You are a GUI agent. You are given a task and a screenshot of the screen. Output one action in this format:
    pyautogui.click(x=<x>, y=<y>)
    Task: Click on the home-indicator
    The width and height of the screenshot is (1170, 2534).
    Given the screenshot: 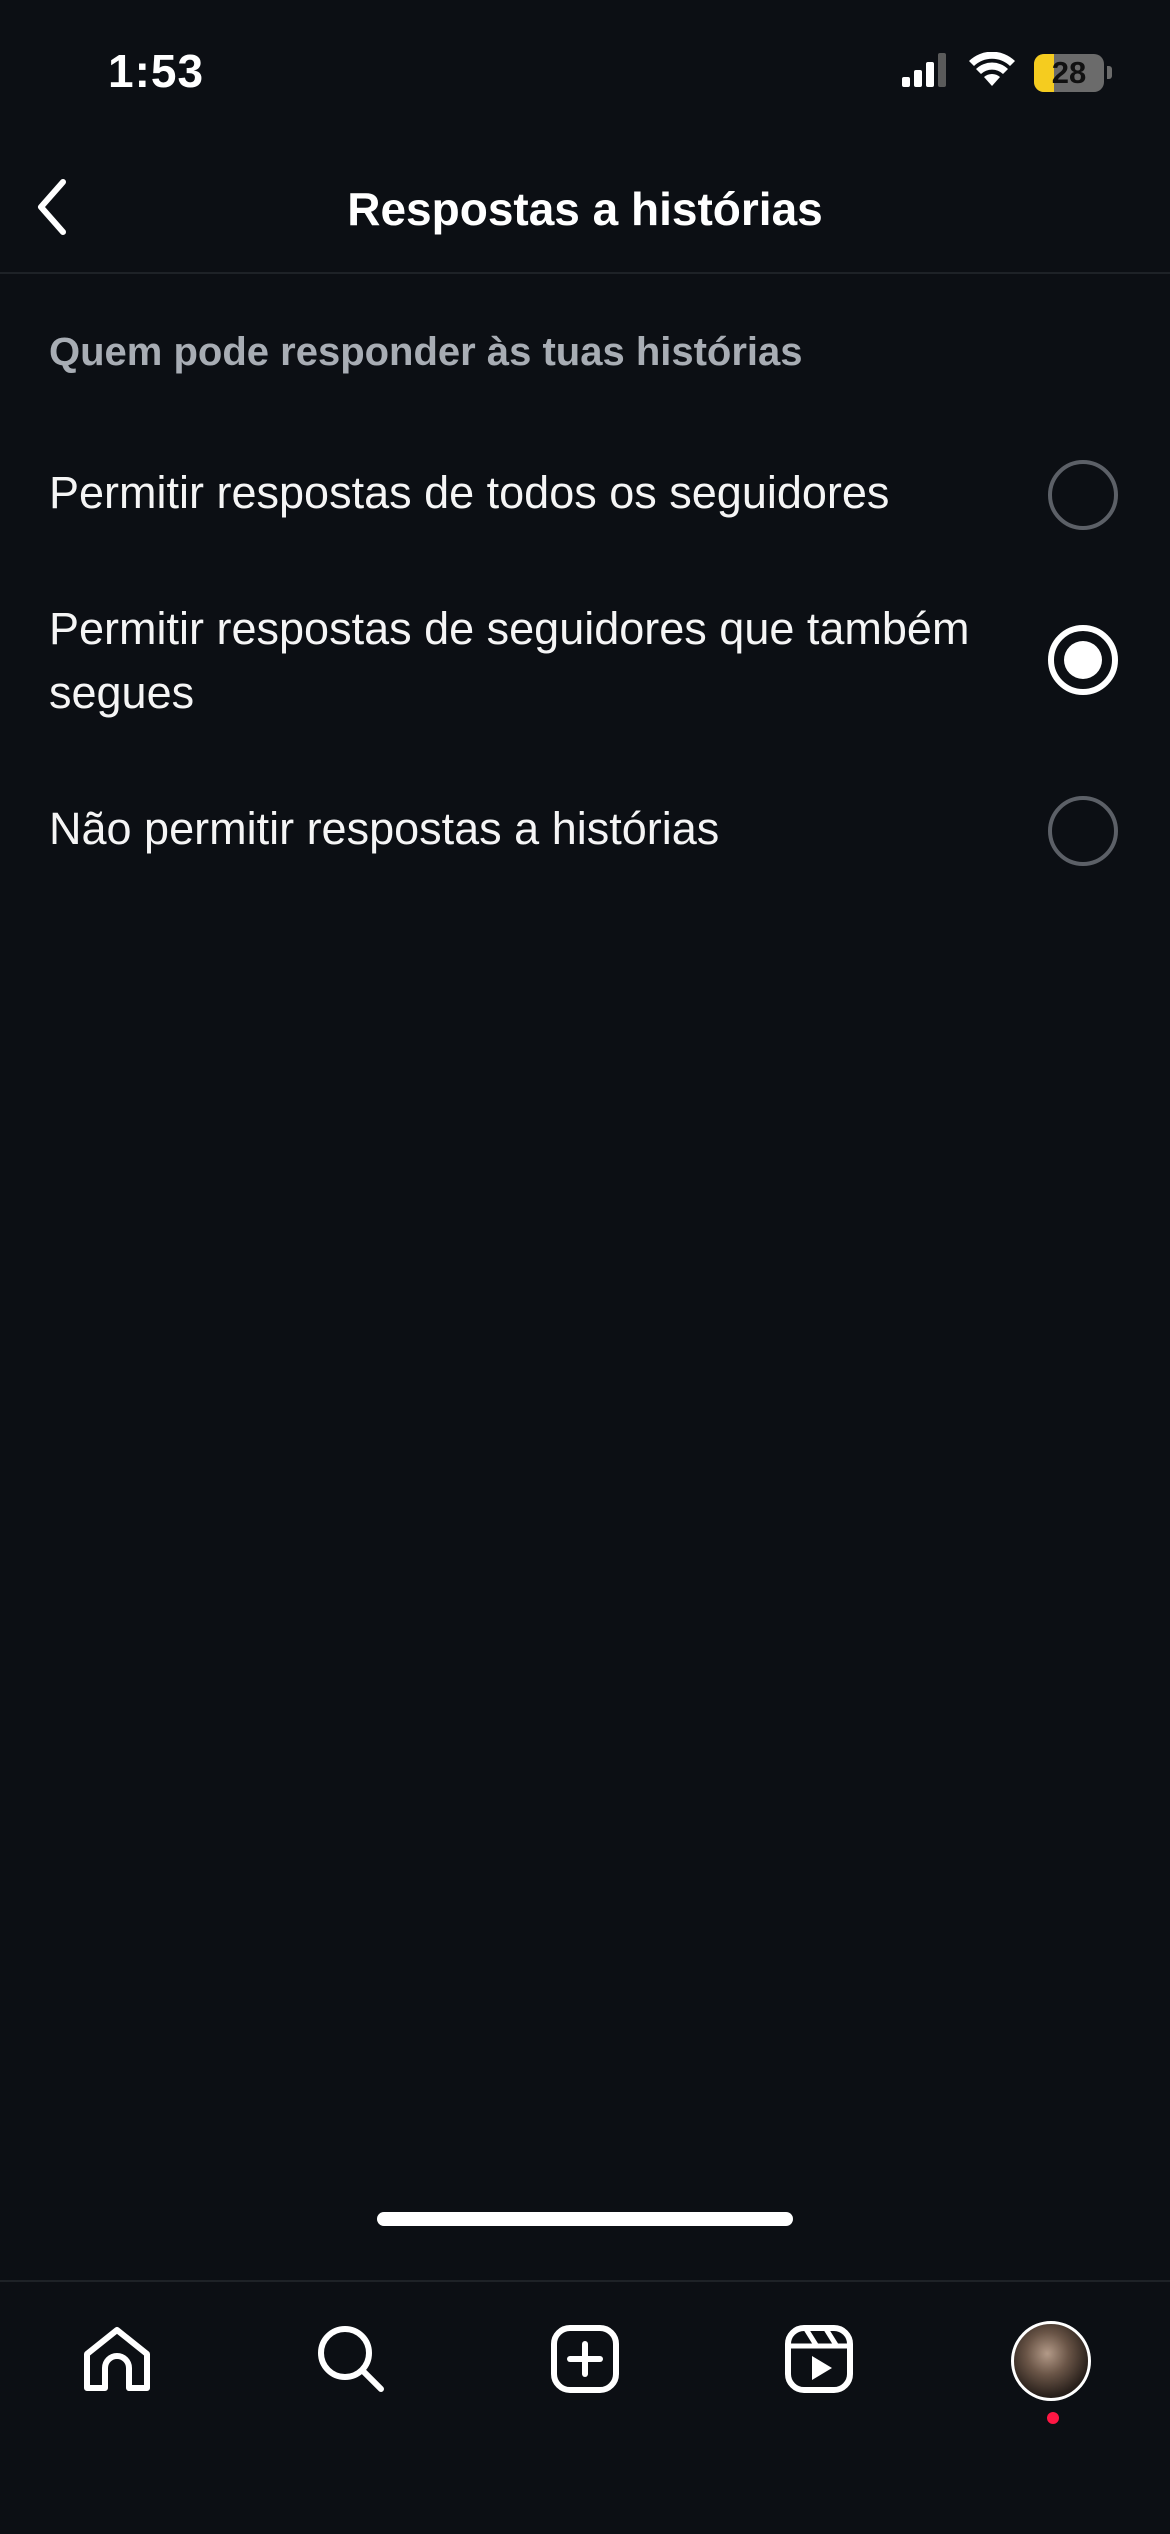 What is the action you would take?
    pyautogui.click(x=585, y=2219)
    